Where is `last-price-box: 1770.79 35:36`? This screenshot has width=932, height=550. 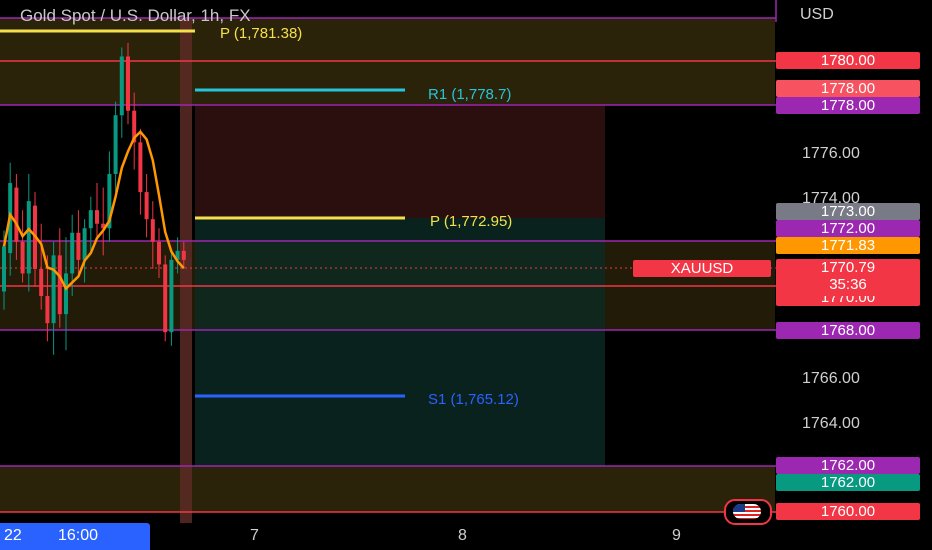 last-price-box: 1770.79 35:36 is located at coordinates (848, 277).